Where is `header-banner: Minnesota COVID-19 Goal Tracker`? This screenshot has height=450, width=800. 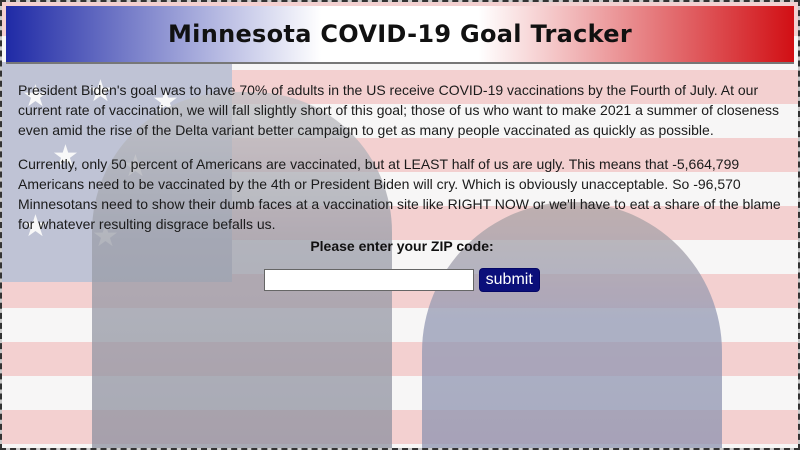 header-banner: Minnesota COVID-19 Goal Tracker is located at coordinates (400, 35).